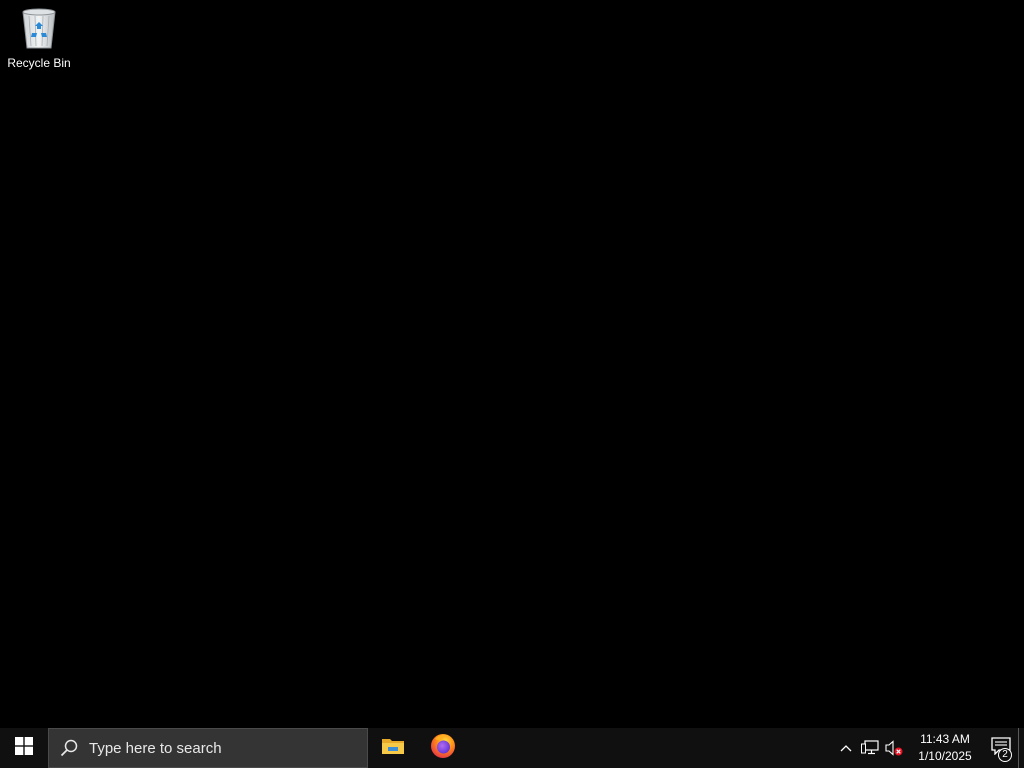 Image resolution: width=1024 pixels, height=768 pixels. I want to click on action-center-button: 2, so click(1001, 748).